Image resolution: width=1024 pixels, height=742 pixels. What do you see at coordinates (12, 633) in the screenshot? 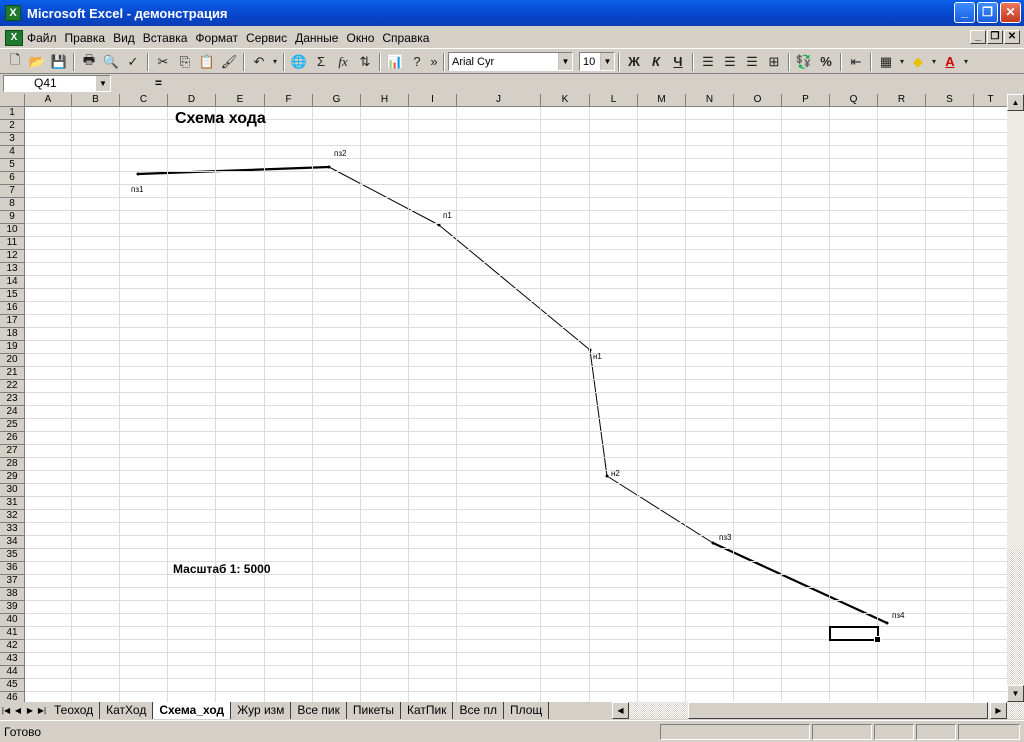
I see `row-header-41: 41` at bounding box center [12, 633].